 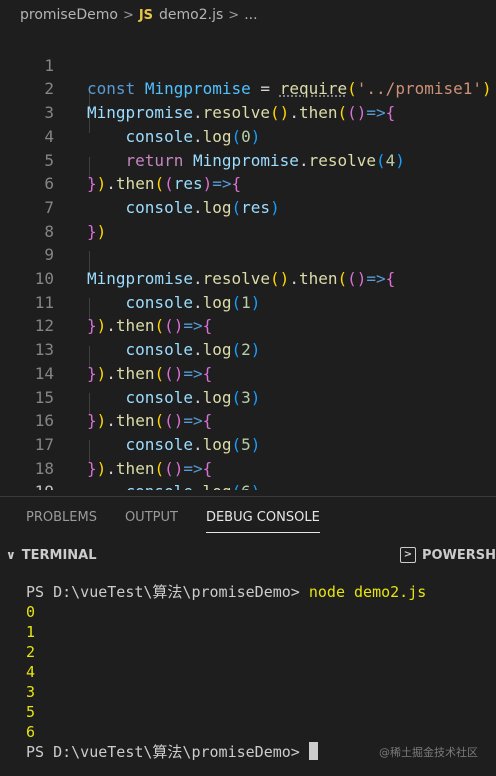 I want to click on line-number: 19, so click(x=27, y=485).